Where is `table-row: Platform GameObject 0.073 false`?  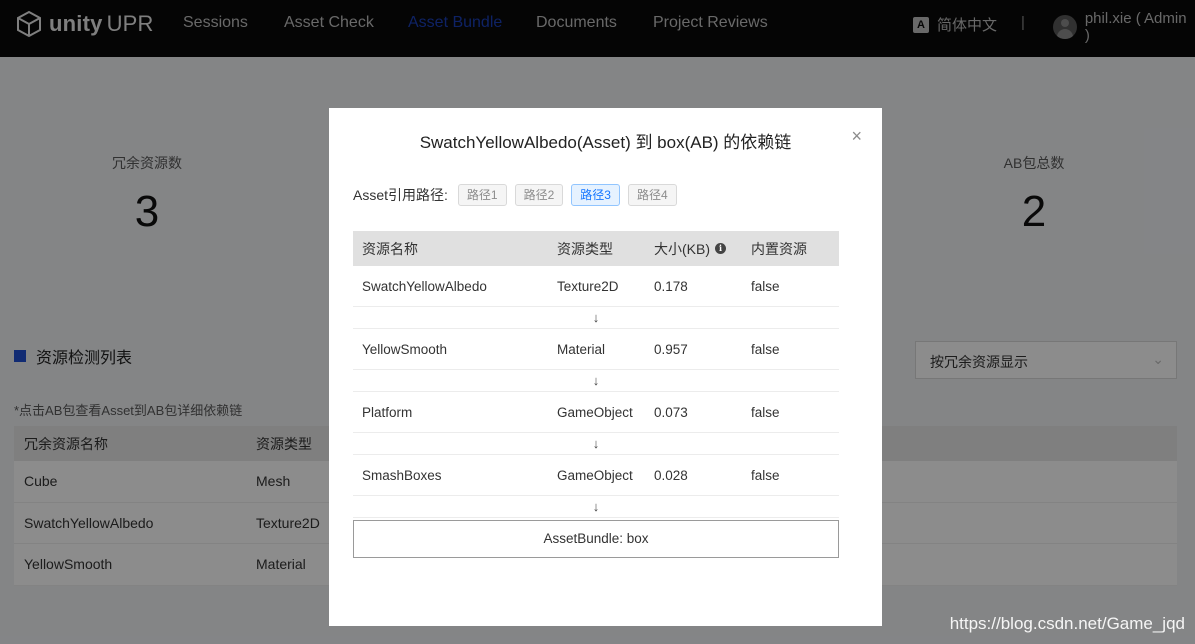 table-row: Platform GameObject 0.073 false is located at coordinates (596, 412).